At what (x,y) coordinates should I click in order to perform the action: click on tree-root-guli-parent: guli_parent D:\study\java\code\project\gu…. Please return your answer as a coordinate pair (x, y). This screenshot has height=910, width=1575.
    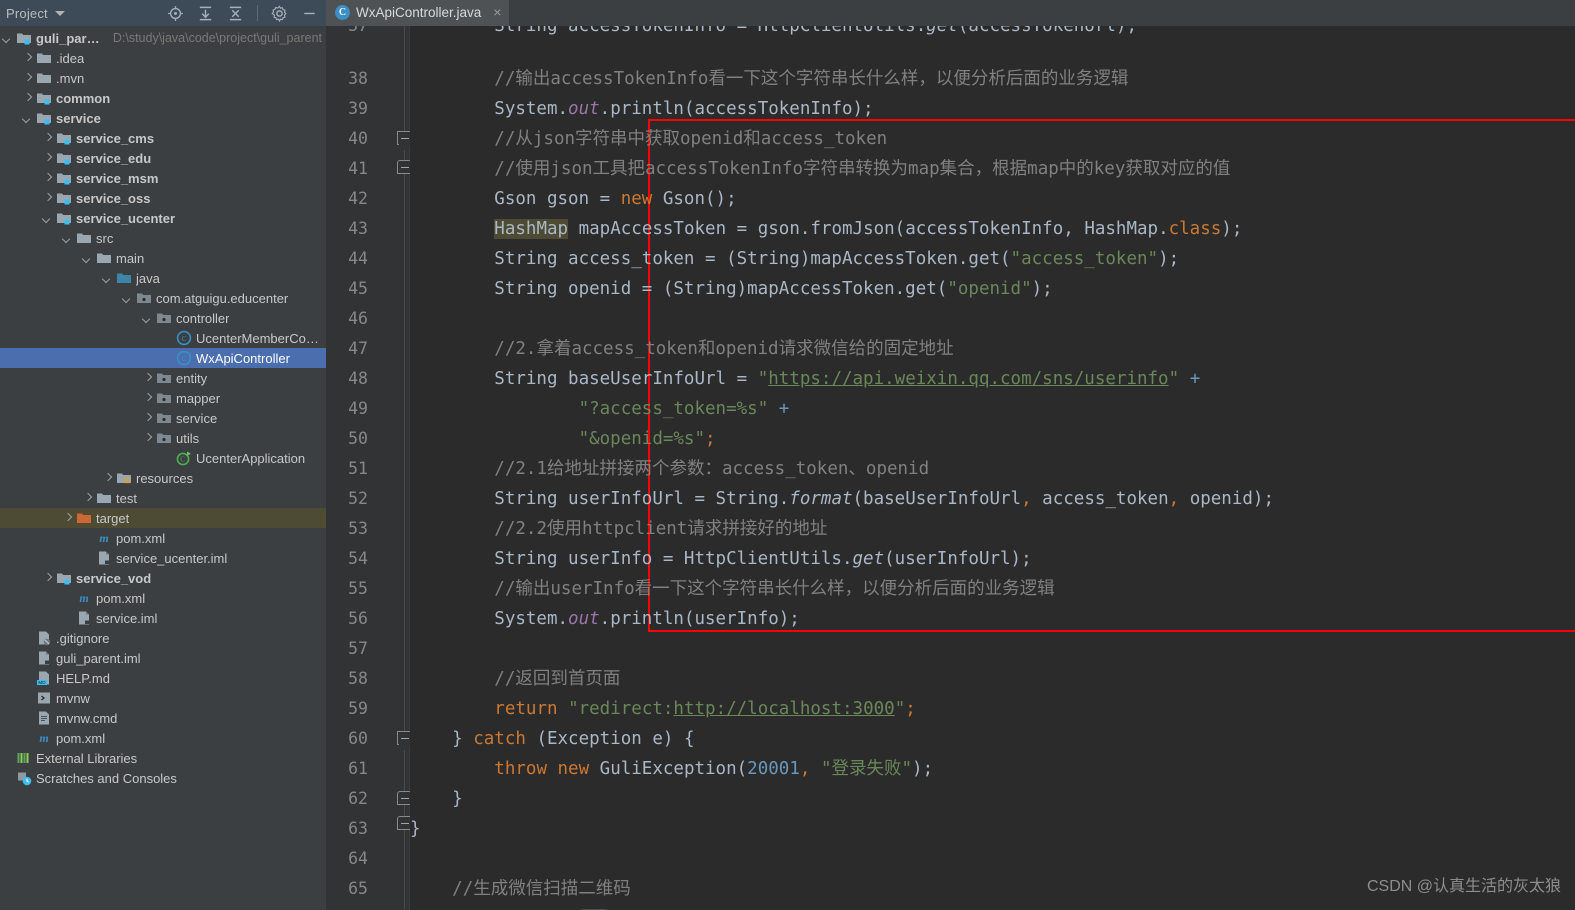
    Looking at the image, I should click on (163, 38).